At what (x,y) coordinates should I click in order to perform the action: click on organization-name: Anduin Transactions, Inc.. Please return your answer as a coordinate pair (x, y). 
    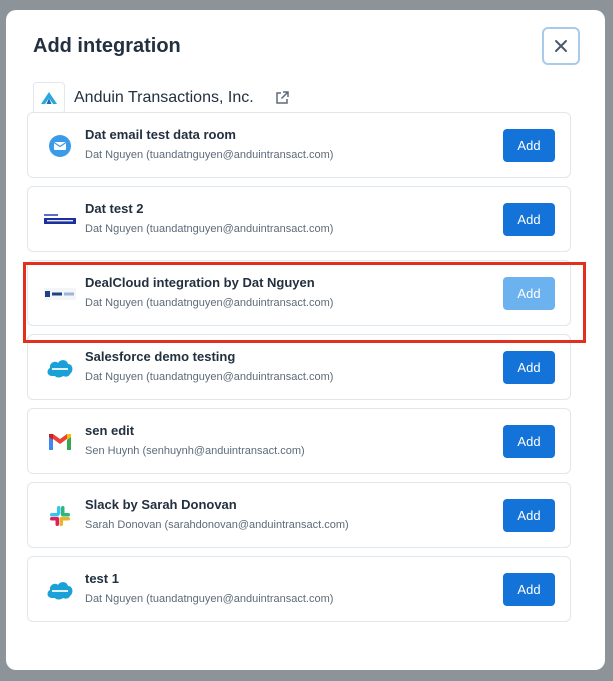
    Looking at the image, I should click on (164, 97).